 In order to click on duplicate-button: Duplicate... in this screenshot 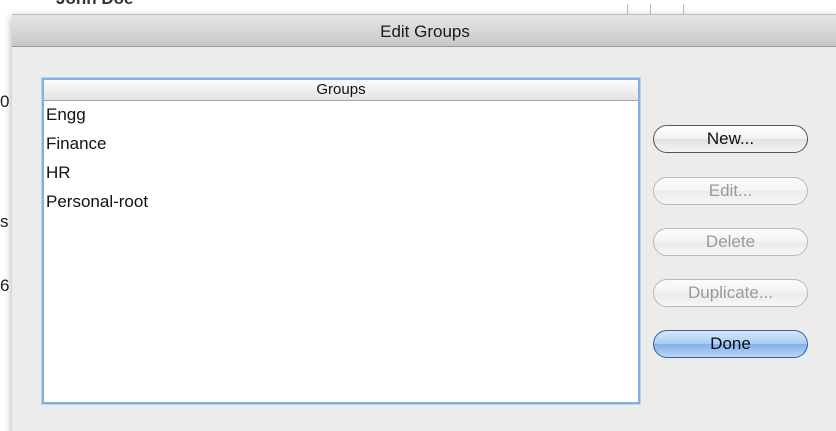, I will do `click(730, 293)`.